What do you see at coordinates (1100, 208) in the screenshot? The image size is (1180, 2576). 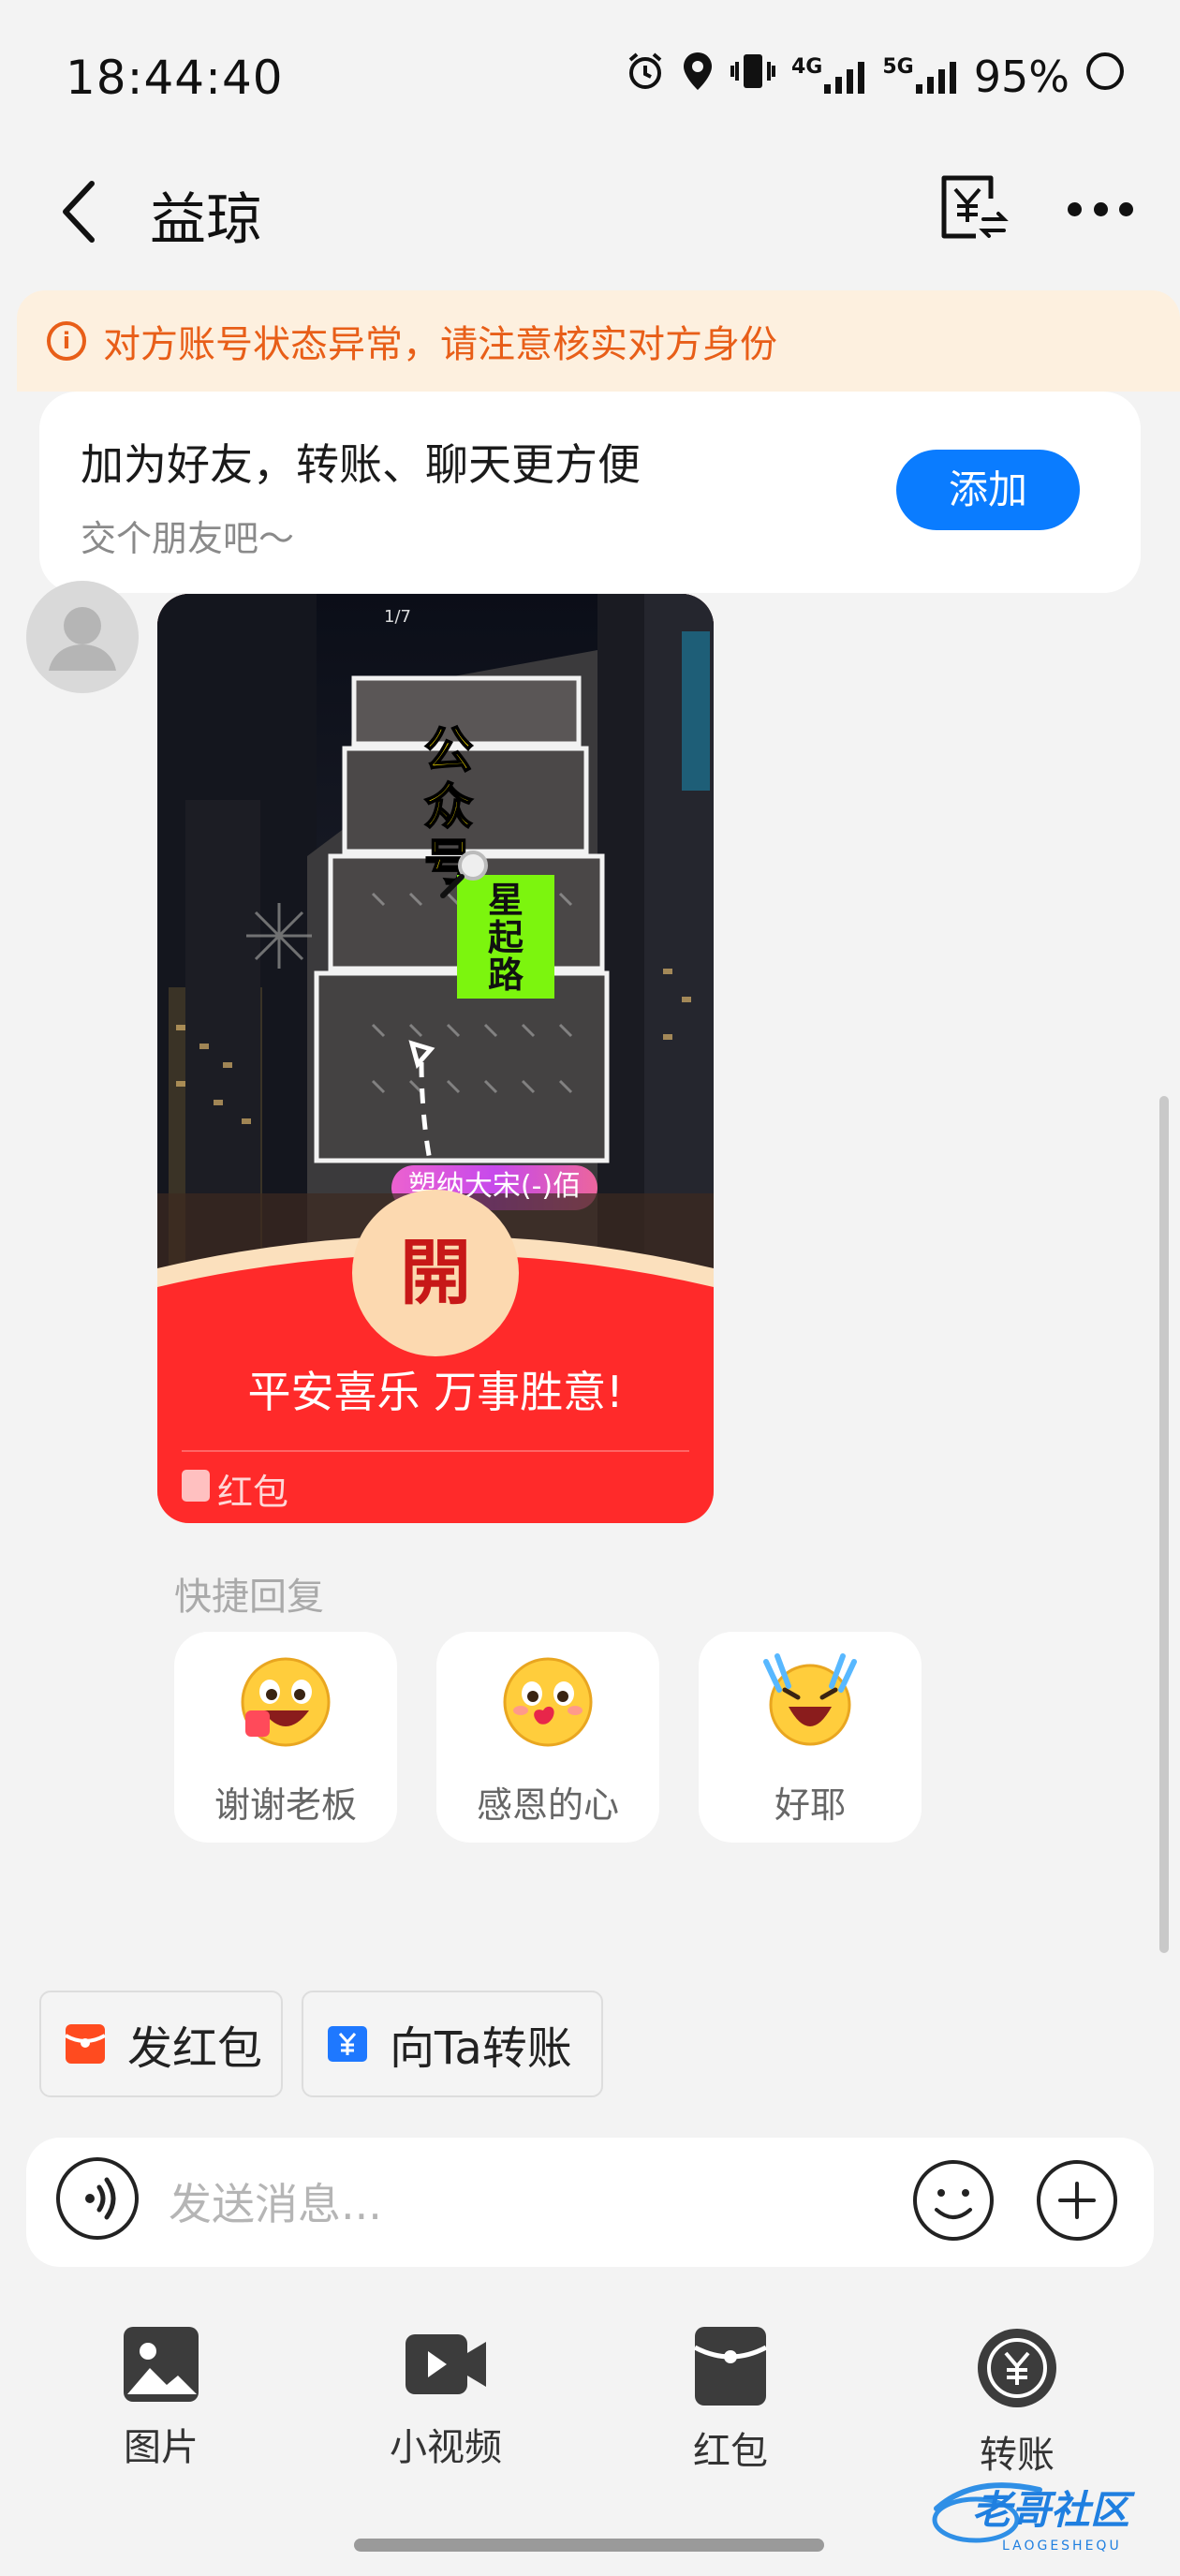 I see `more-dots-icon` at bounding box center [1100, 208].